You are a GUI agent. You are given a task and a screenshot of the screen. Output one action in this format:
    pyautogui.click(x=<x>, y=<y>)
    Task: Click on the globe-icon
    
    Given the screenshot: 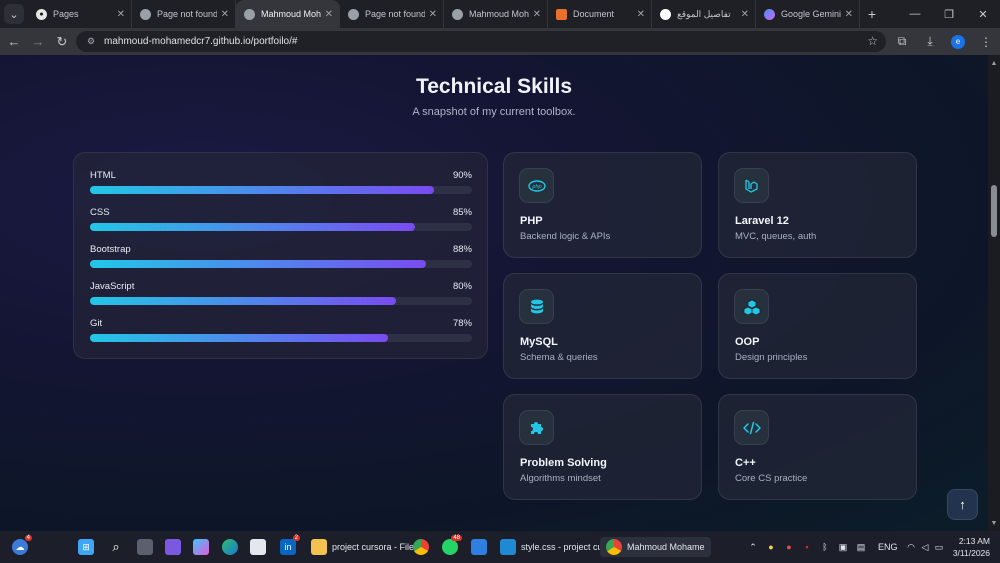 What is the action you would take?
    pyautogui.click(x=249, y=14)
    